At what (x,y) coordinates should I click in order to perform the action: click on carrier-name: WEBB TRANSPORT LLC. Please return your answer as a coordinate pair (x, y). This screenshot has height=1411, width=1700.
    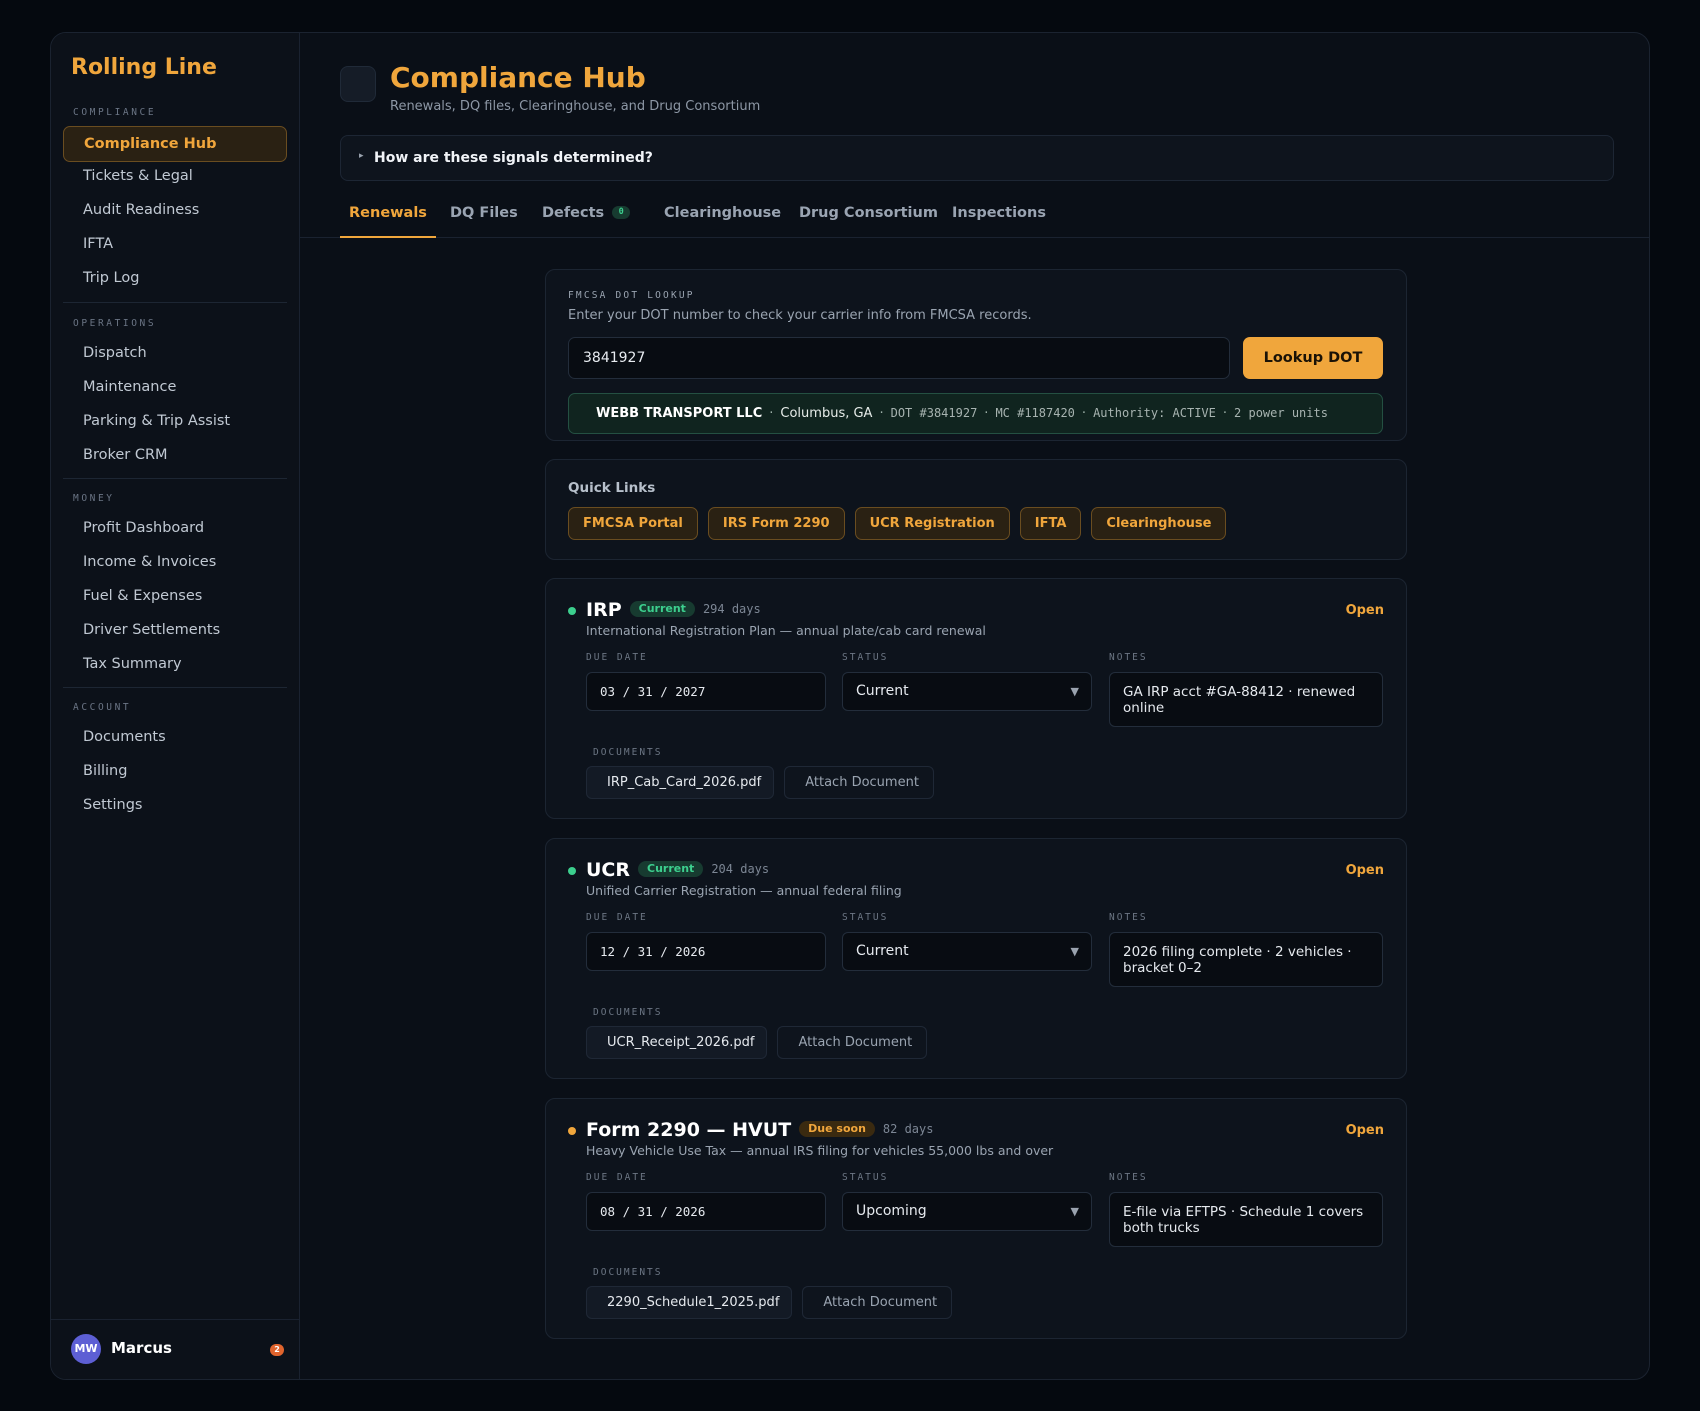
    Looking at the image, I should click on (679, 413).